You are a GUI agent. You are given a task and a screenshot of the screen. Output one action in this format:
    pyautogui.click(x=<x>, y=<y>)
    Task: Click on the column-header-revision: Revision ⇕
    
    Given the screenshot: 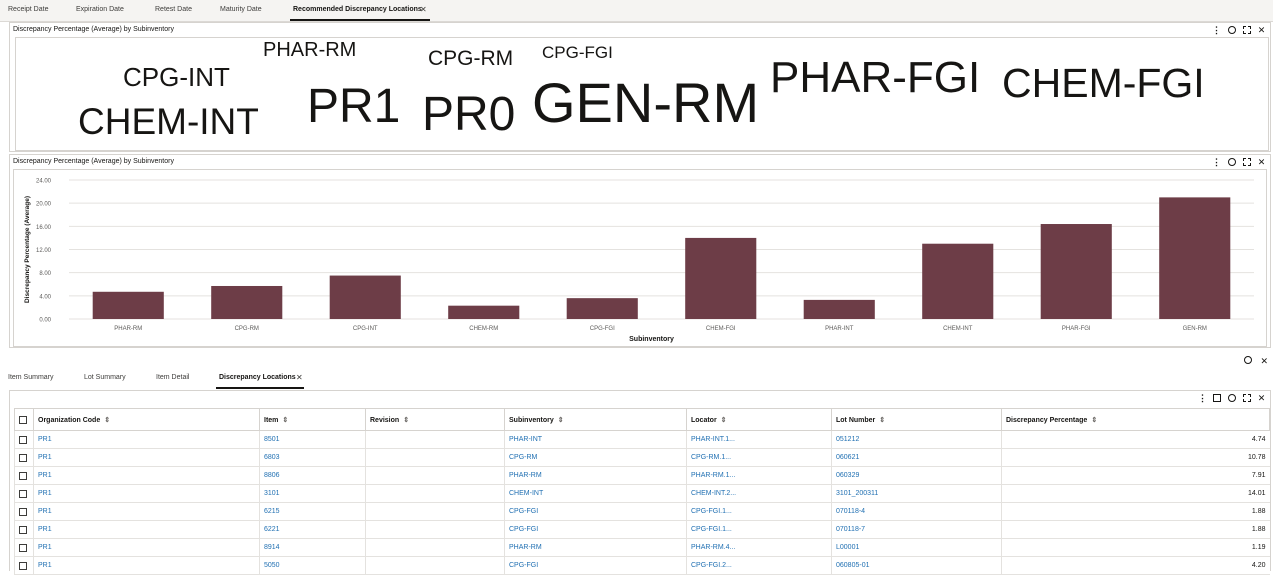 What is the action you would take?
    pyautogui.click(x=435, y=419)
    